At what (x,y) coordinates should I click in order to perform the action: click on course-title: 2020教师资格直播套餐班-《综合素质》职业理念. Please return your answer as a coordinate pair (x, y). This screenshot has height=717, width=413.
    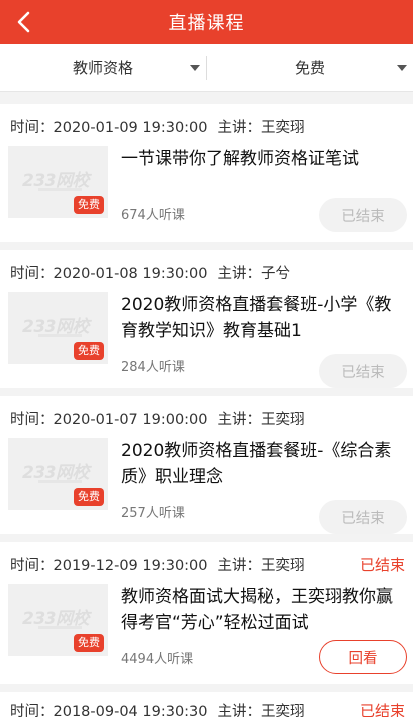
    Looking at the image, I should click on (263, 464).